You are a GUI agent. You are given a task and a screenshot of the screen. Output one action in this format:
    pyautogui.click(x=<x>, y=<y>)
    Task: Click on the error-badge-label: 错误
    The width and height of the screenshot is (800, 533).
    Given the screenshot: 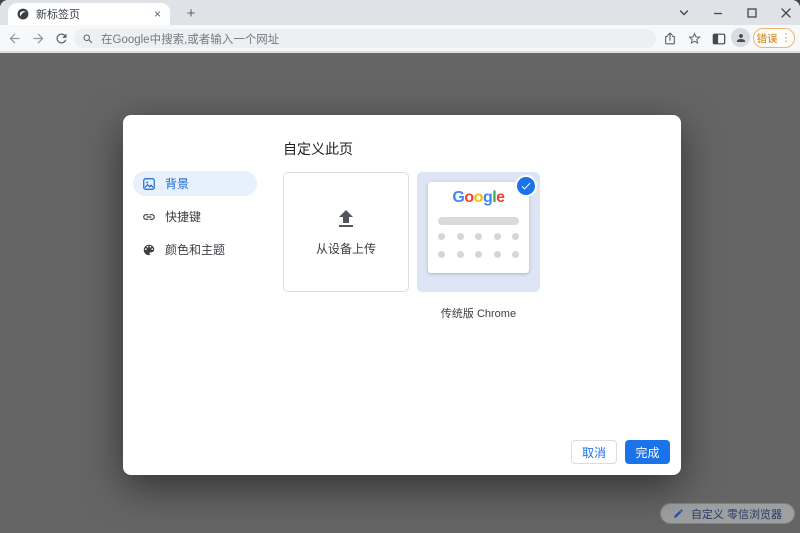 What is the action you would take?
    pyautogui.click(x=767, y=38)
    